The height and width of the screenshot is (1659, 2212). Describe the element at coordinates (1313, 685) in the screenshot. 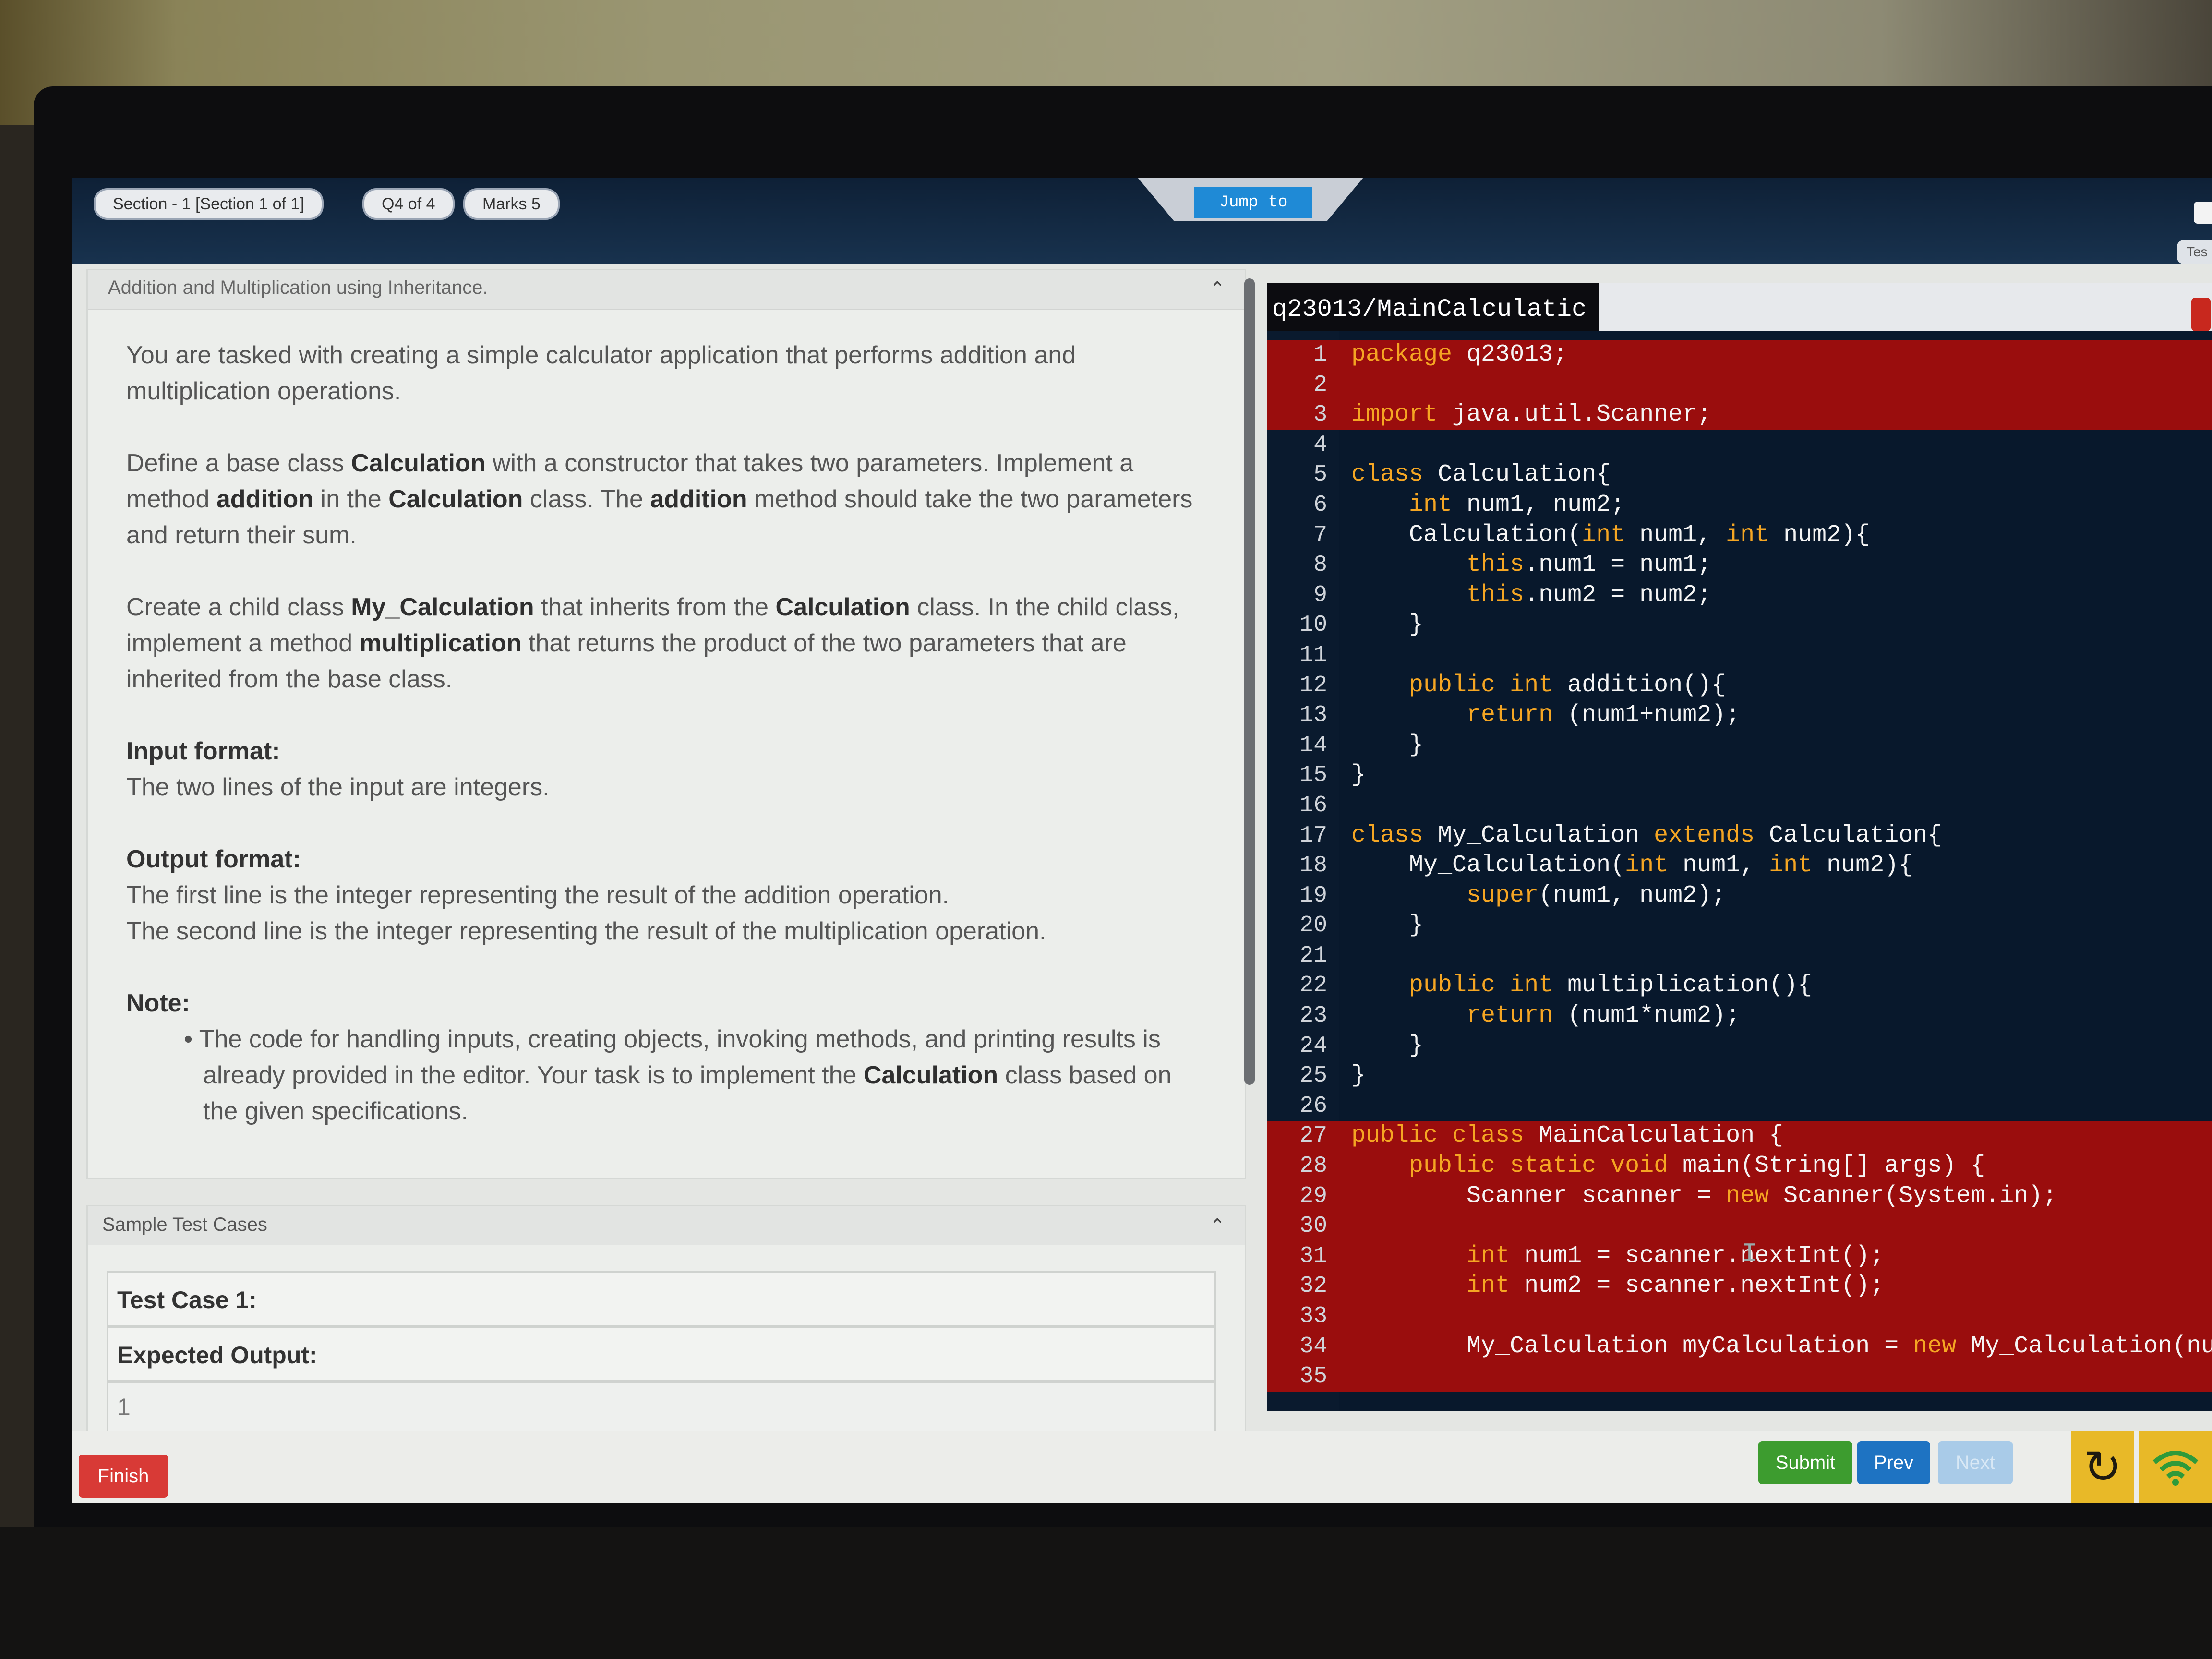

I see `line-number: 12` at that location.